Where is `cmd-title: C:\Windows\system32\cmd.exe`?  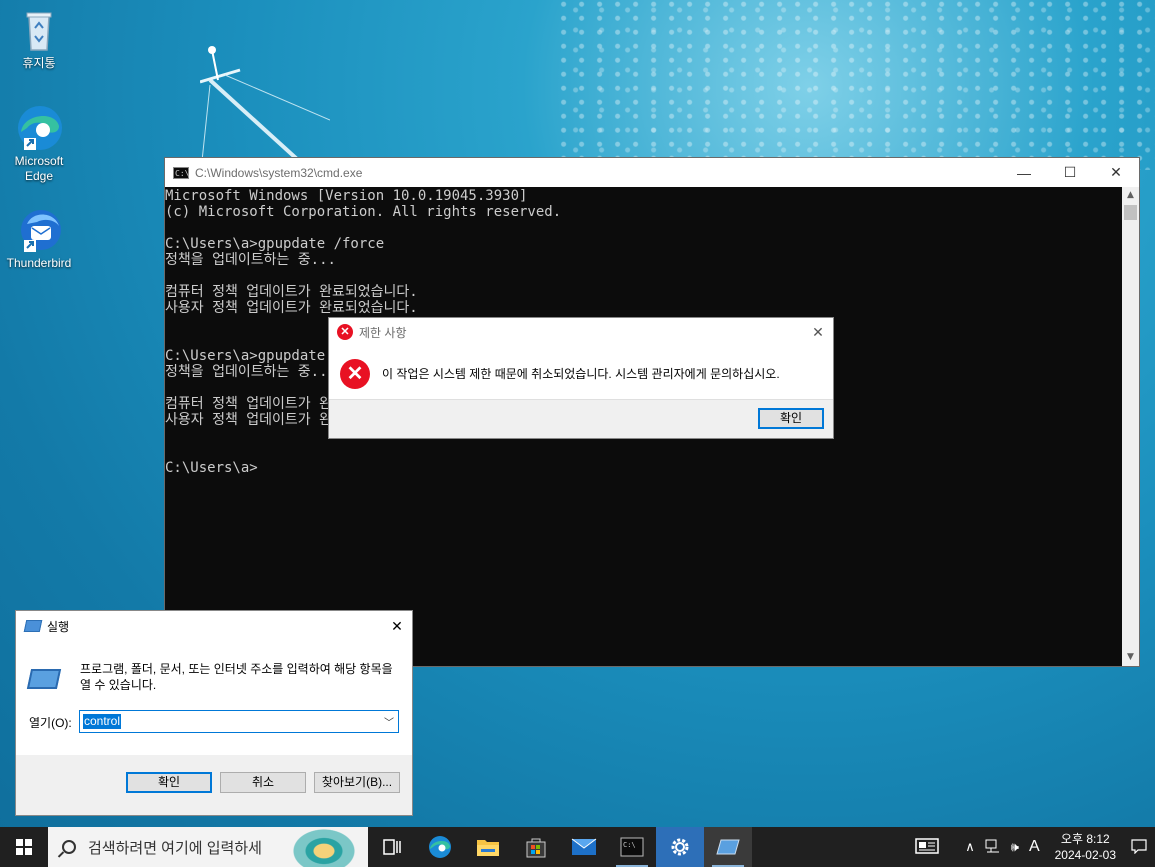 cmd-title: C:\Windows\system32\cmd.exe is located at coordinates (279, 172).